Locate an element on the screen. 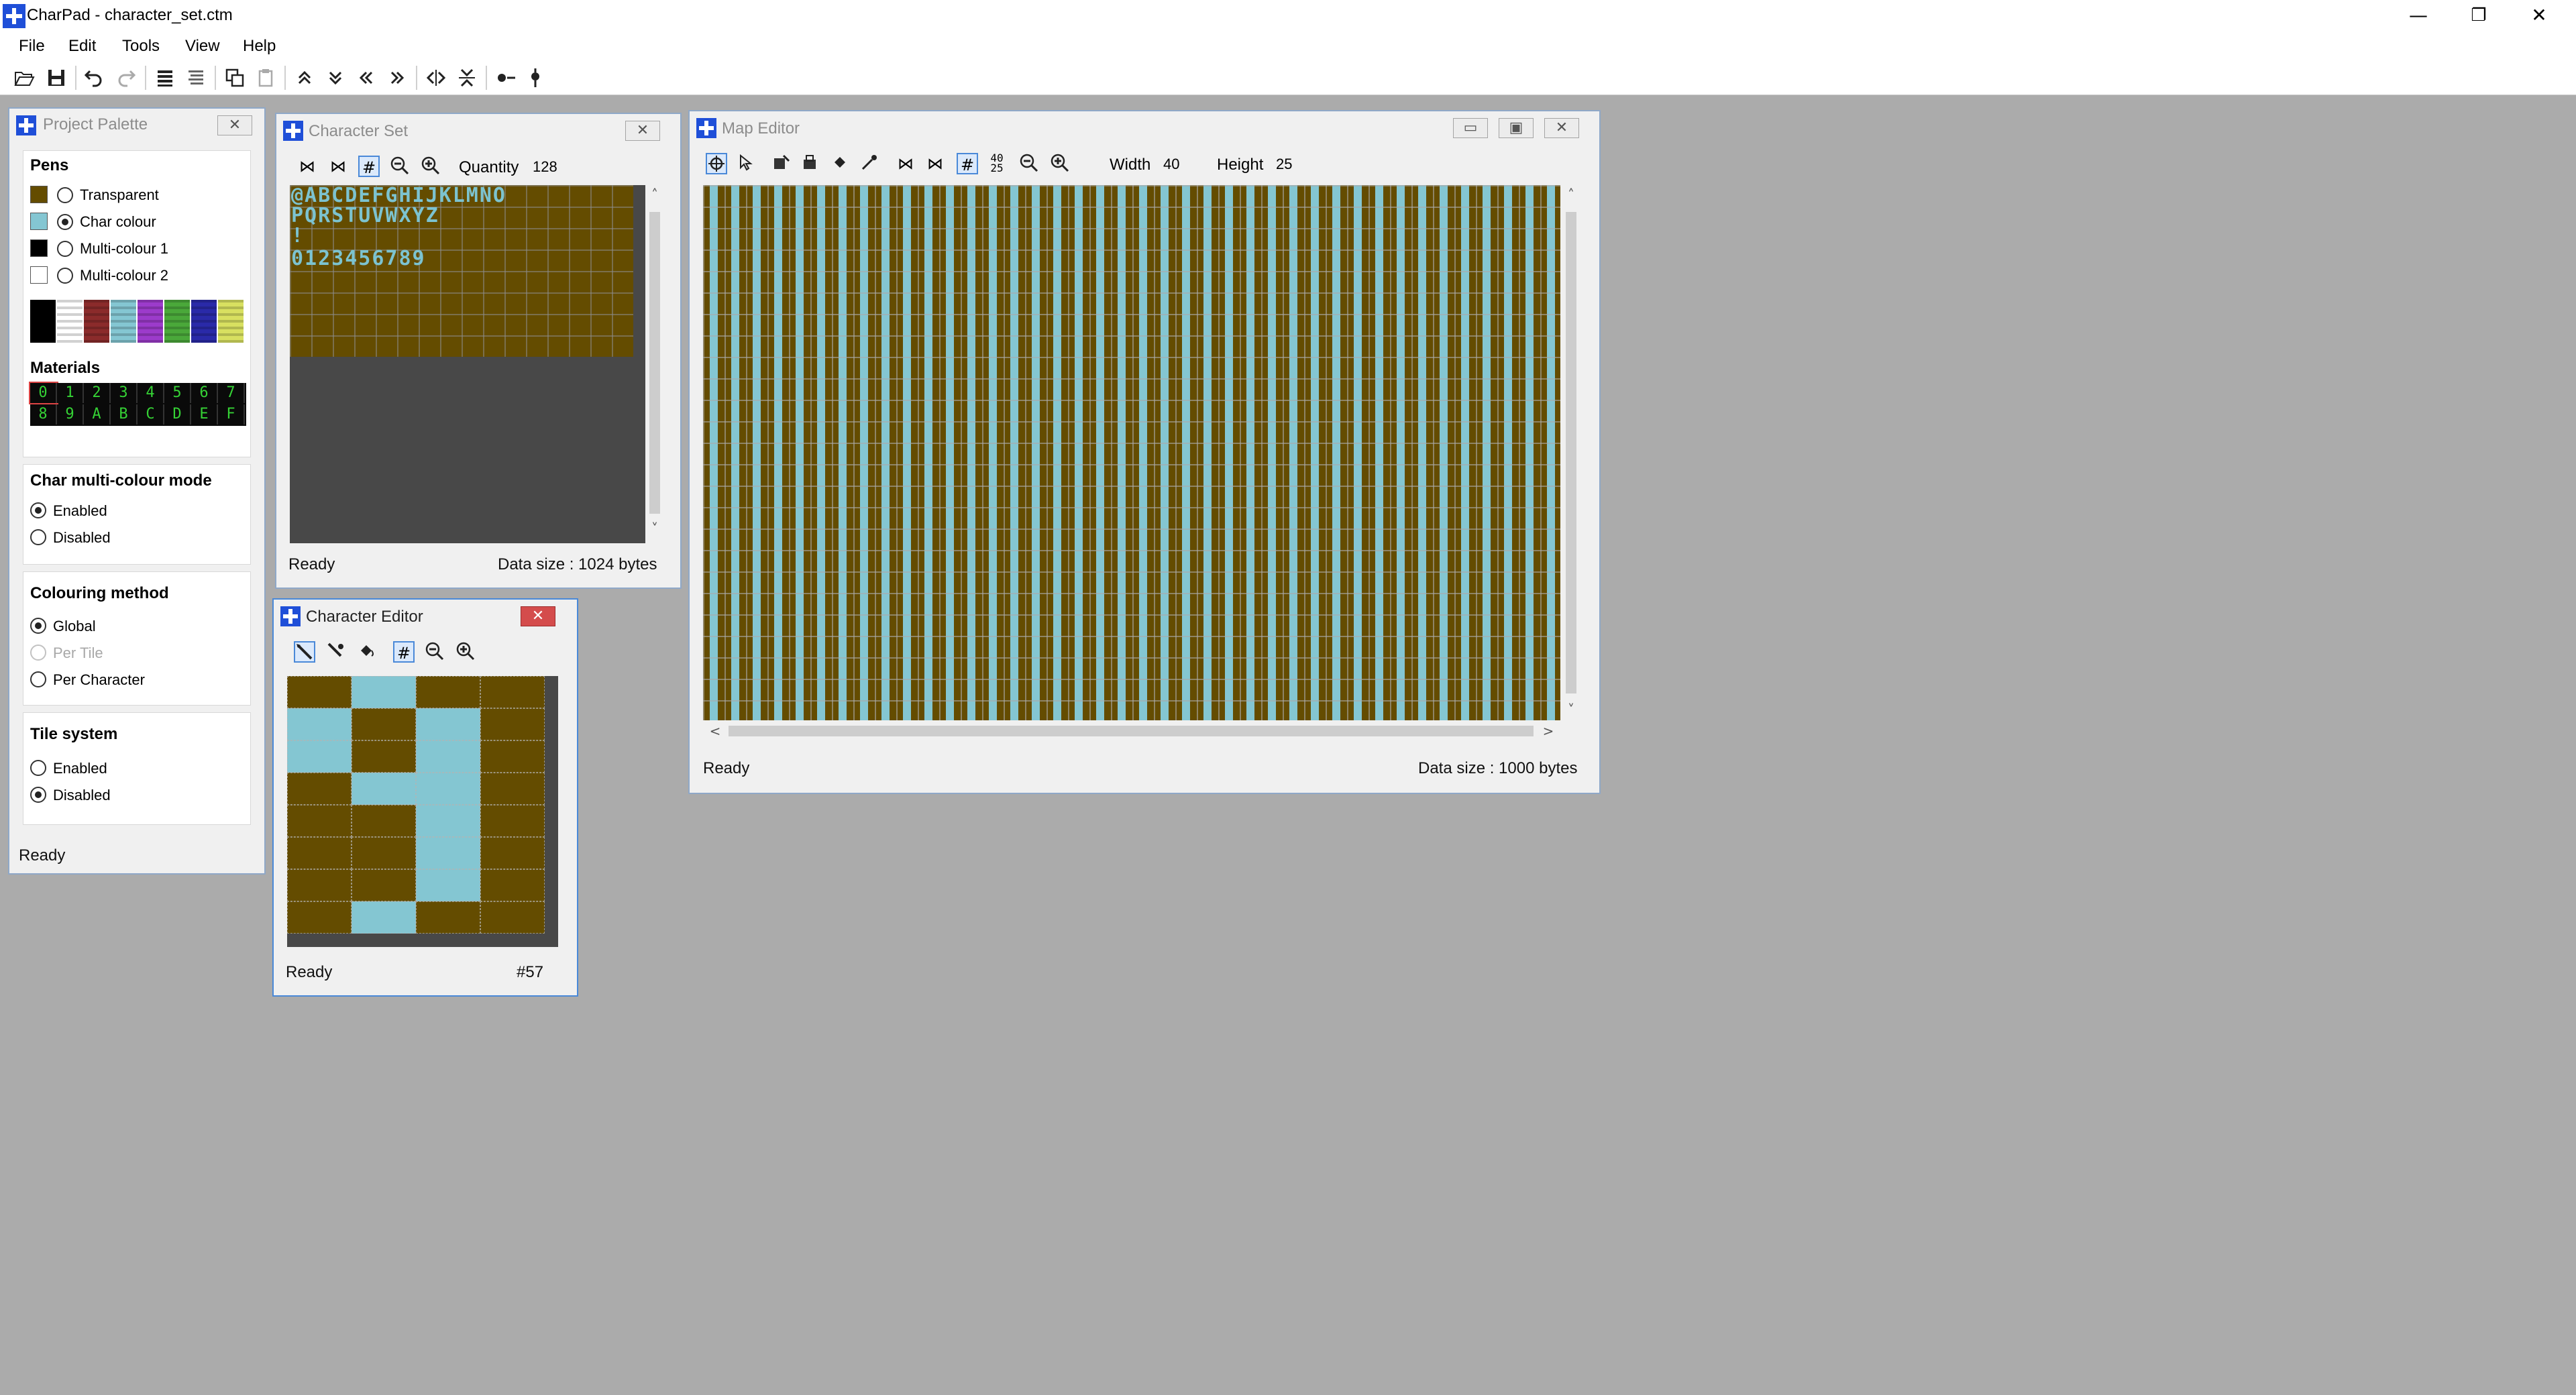 Image resolution: width=2576 pixels, height=1395 pixels. menu-tools: Tools is located at coordinates (141, 46).